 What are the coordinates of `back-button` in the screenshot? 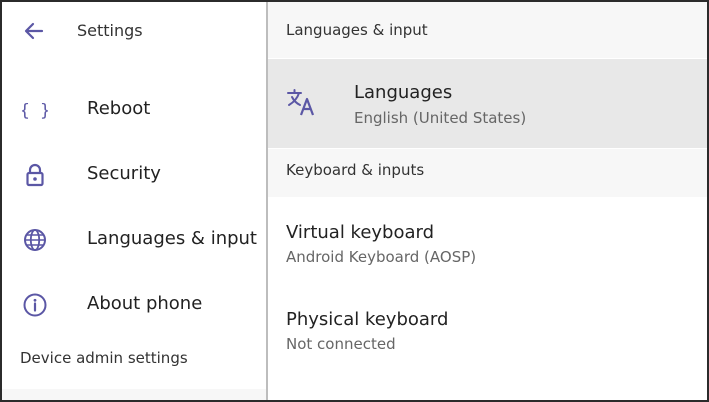 It's located at (34, 31).